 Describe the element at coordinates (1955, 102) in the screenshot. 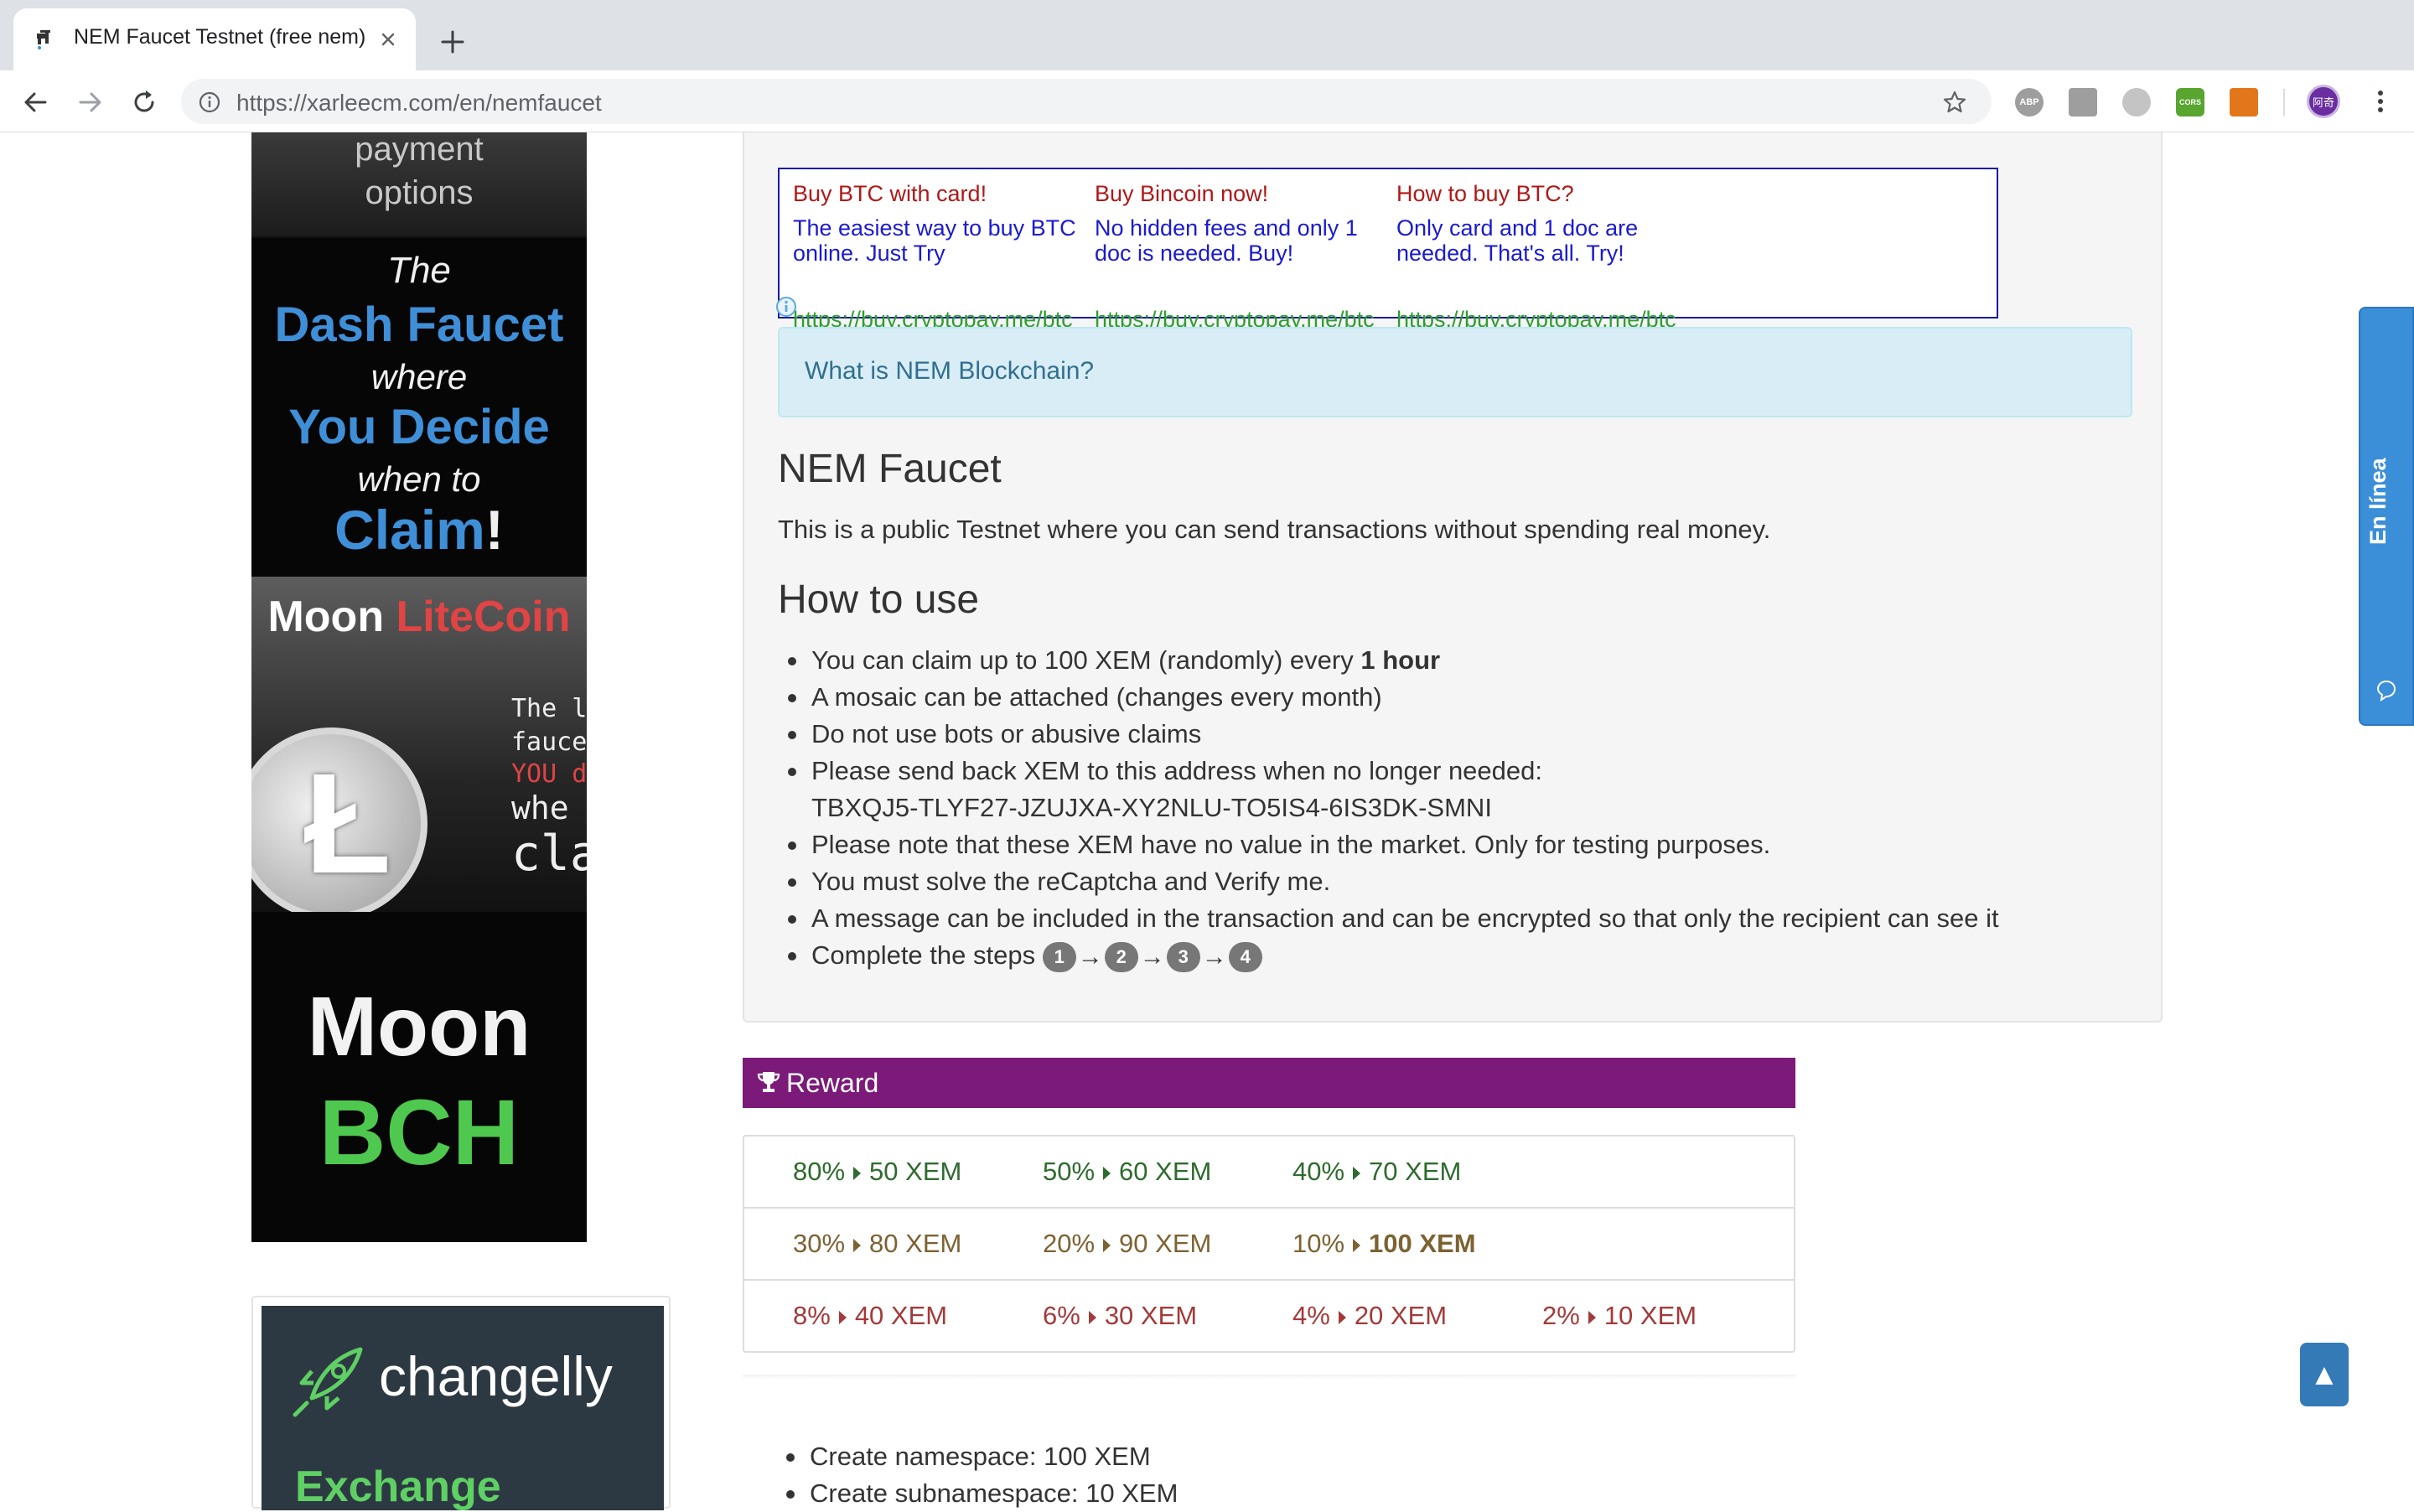

I see `bookmark-star-icon` at that location.